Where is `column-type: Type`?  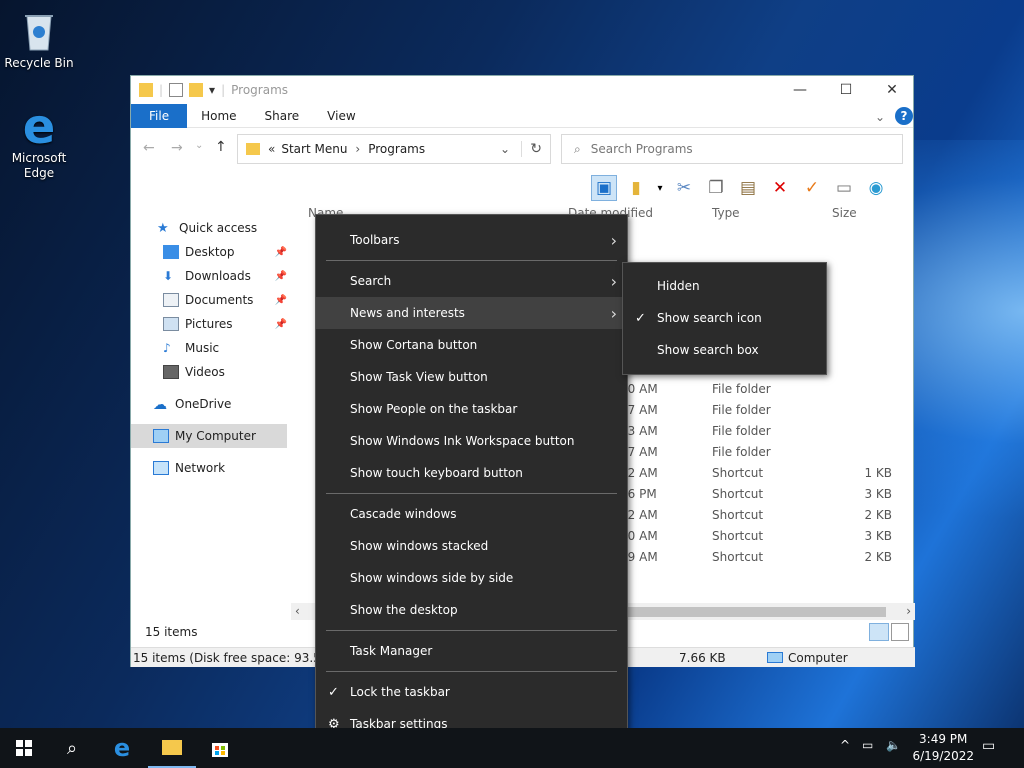 column-type: Type is located at coordinates (726, 213).